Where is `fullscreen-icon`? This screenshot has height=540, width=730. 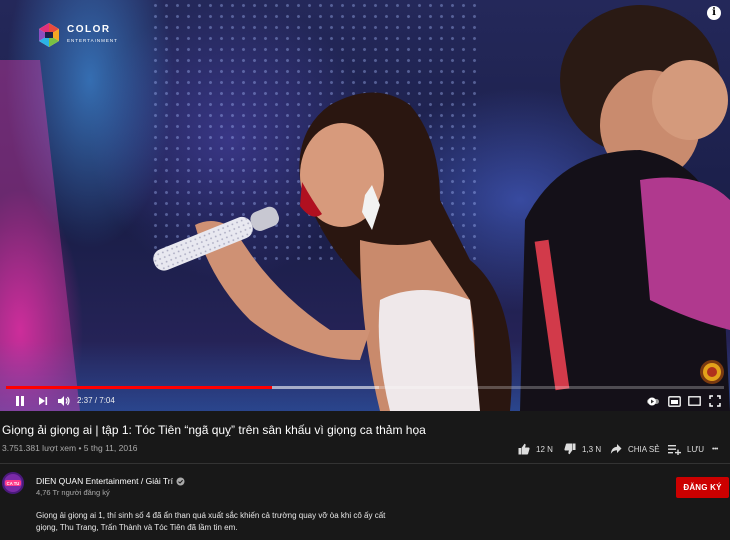 fullscreen-icon is located at coordinates (715, 401).